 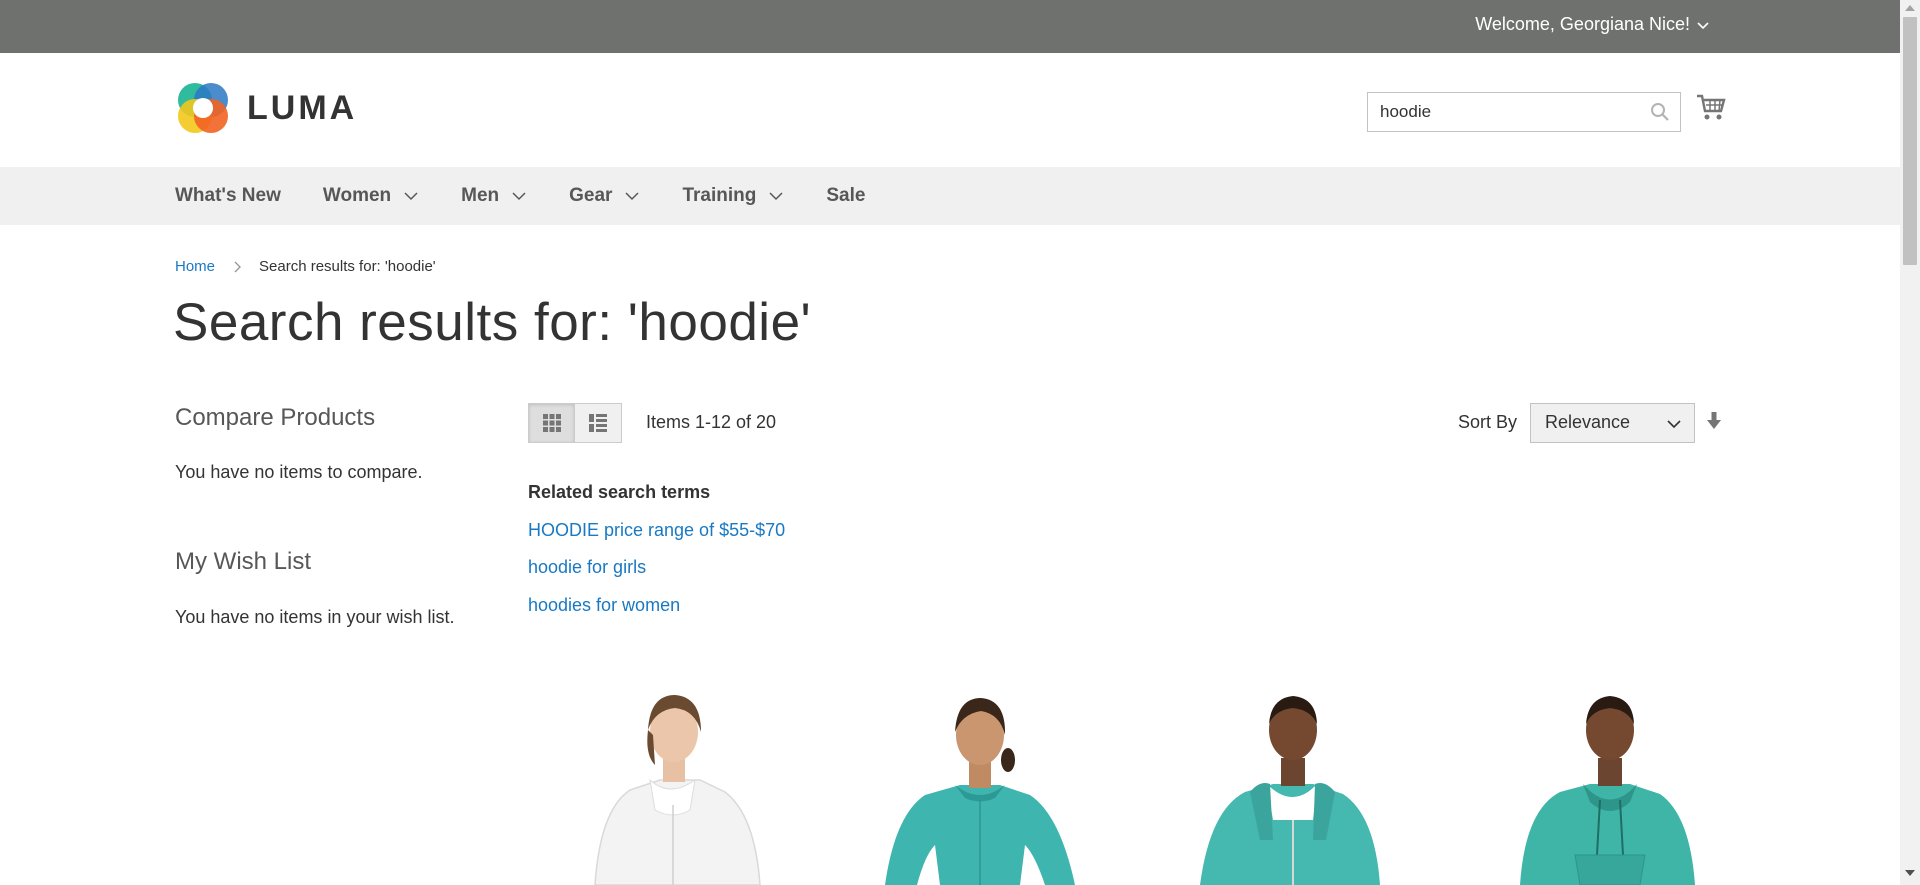 I want to click on search-icon, so click(x=1660, y=112).